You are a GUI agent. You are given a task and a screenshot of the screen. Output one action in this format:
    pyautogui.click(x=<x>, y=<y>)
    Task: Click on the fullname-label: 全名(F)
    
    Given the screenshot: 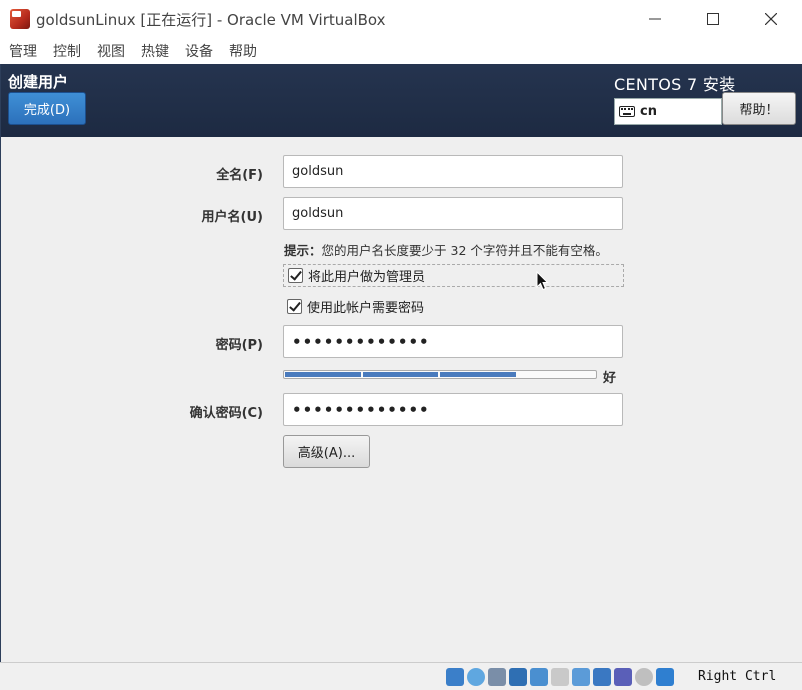 What is the action you would take?
    pyautogui.click(x=239, y=175)
    